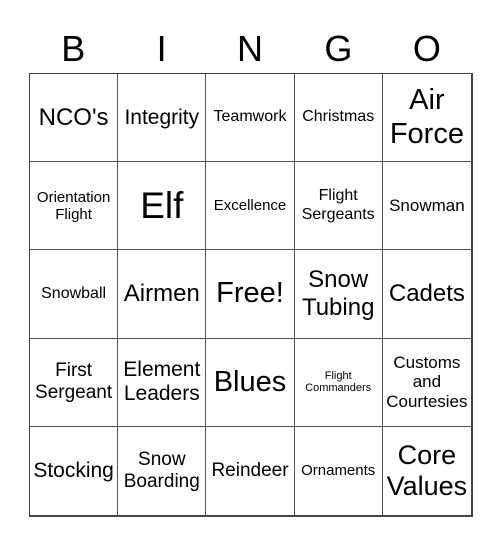 The image size is (500, 544). Describe the element at coordinates (426, 294) in the screenshot. I see `bingo-cell: Cadets` at that location.